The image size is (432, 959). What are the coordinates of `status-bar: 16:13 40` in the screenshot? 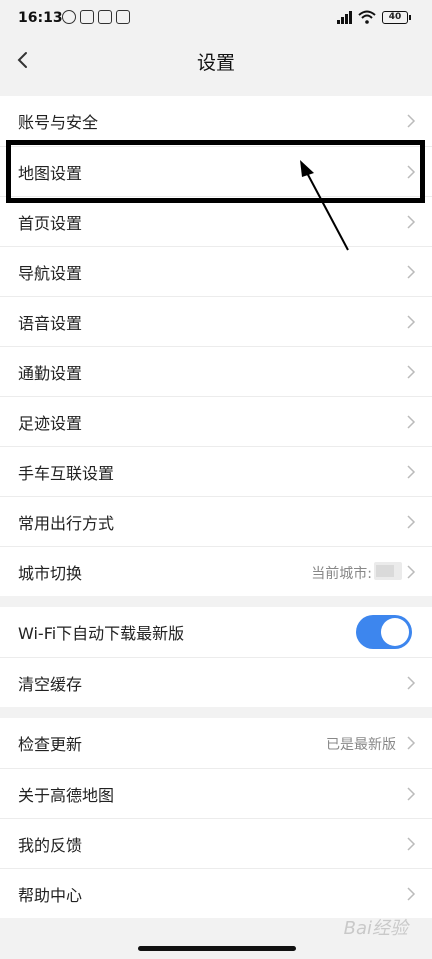 It's located at (216, 18).